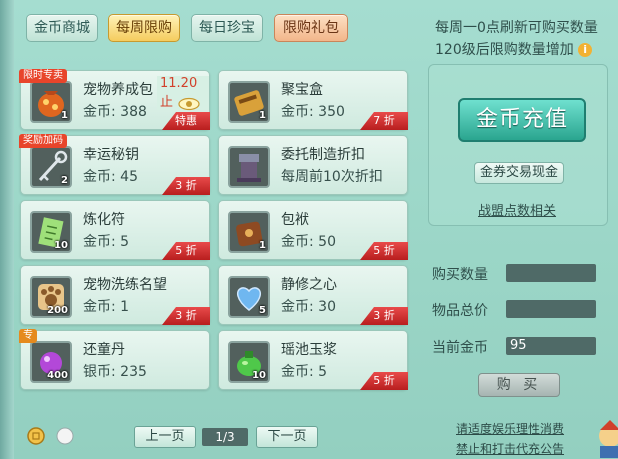 The image size is (618, 459). What do you see at coordinates (114, 359) in the screenshot?
I see `item-card-rejuvenation-pill: 400 还童丹 银币: 235 专` at bounding box center [114, 359].